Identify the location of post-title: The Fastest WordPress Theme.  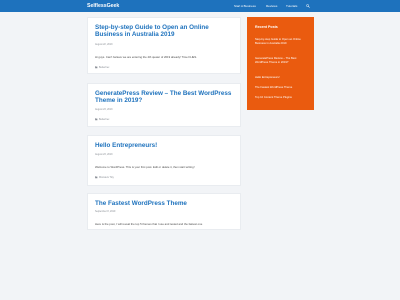
(164, 203).